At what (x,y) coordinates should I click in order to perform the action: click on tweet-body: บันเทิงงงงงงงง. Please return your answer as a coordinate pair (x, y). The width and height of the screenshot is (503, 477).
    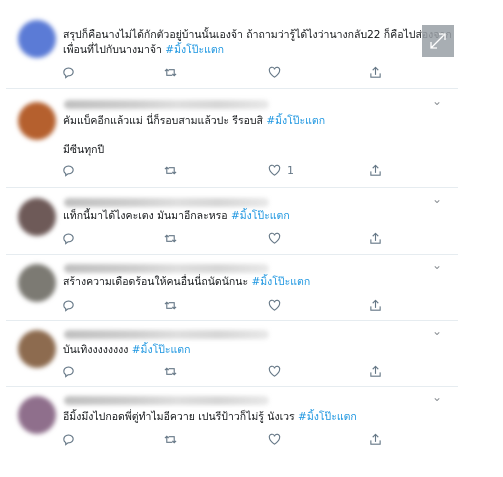
    Looking at the image, I should click on (96, 350).